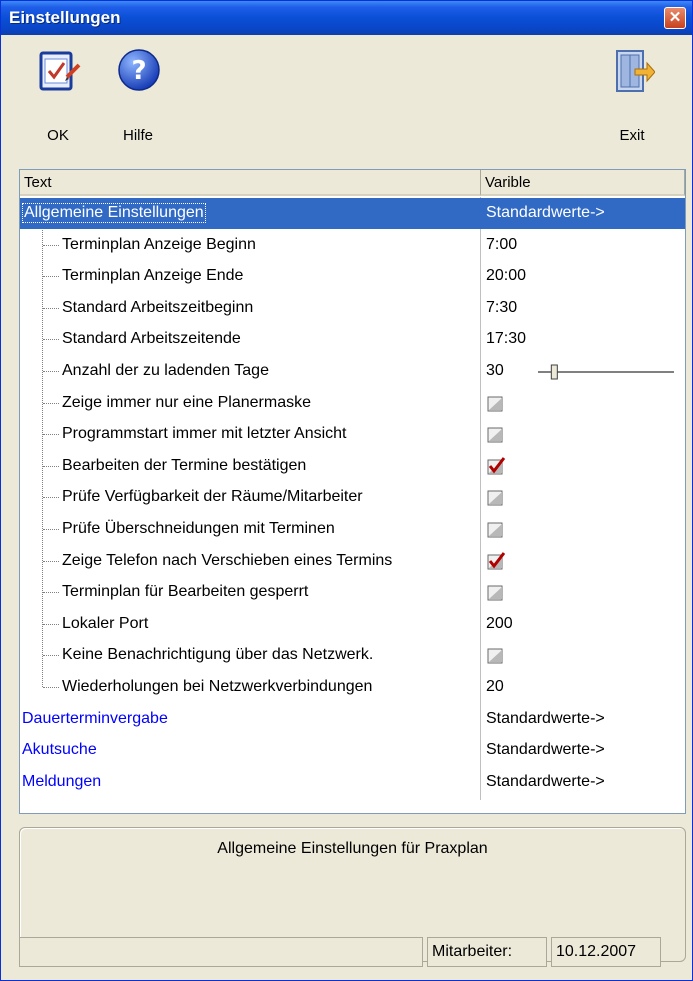  I want to click on days-slider, so click(606, 372).